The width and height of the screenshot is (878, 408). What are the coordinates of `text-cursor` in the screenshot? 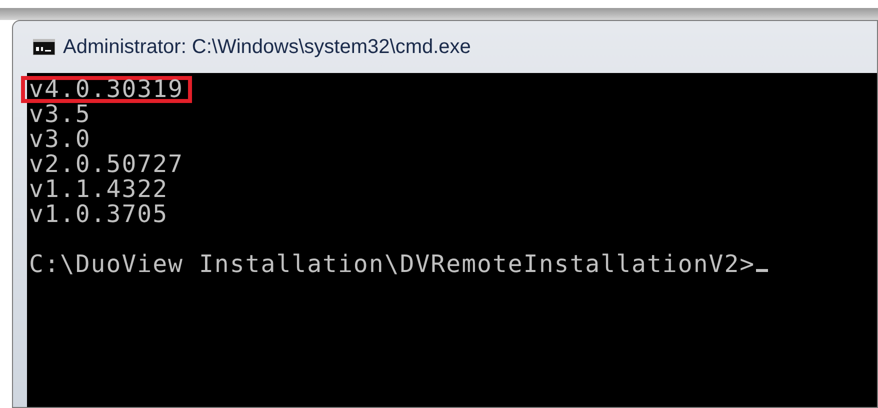 It's located at (762, 270).